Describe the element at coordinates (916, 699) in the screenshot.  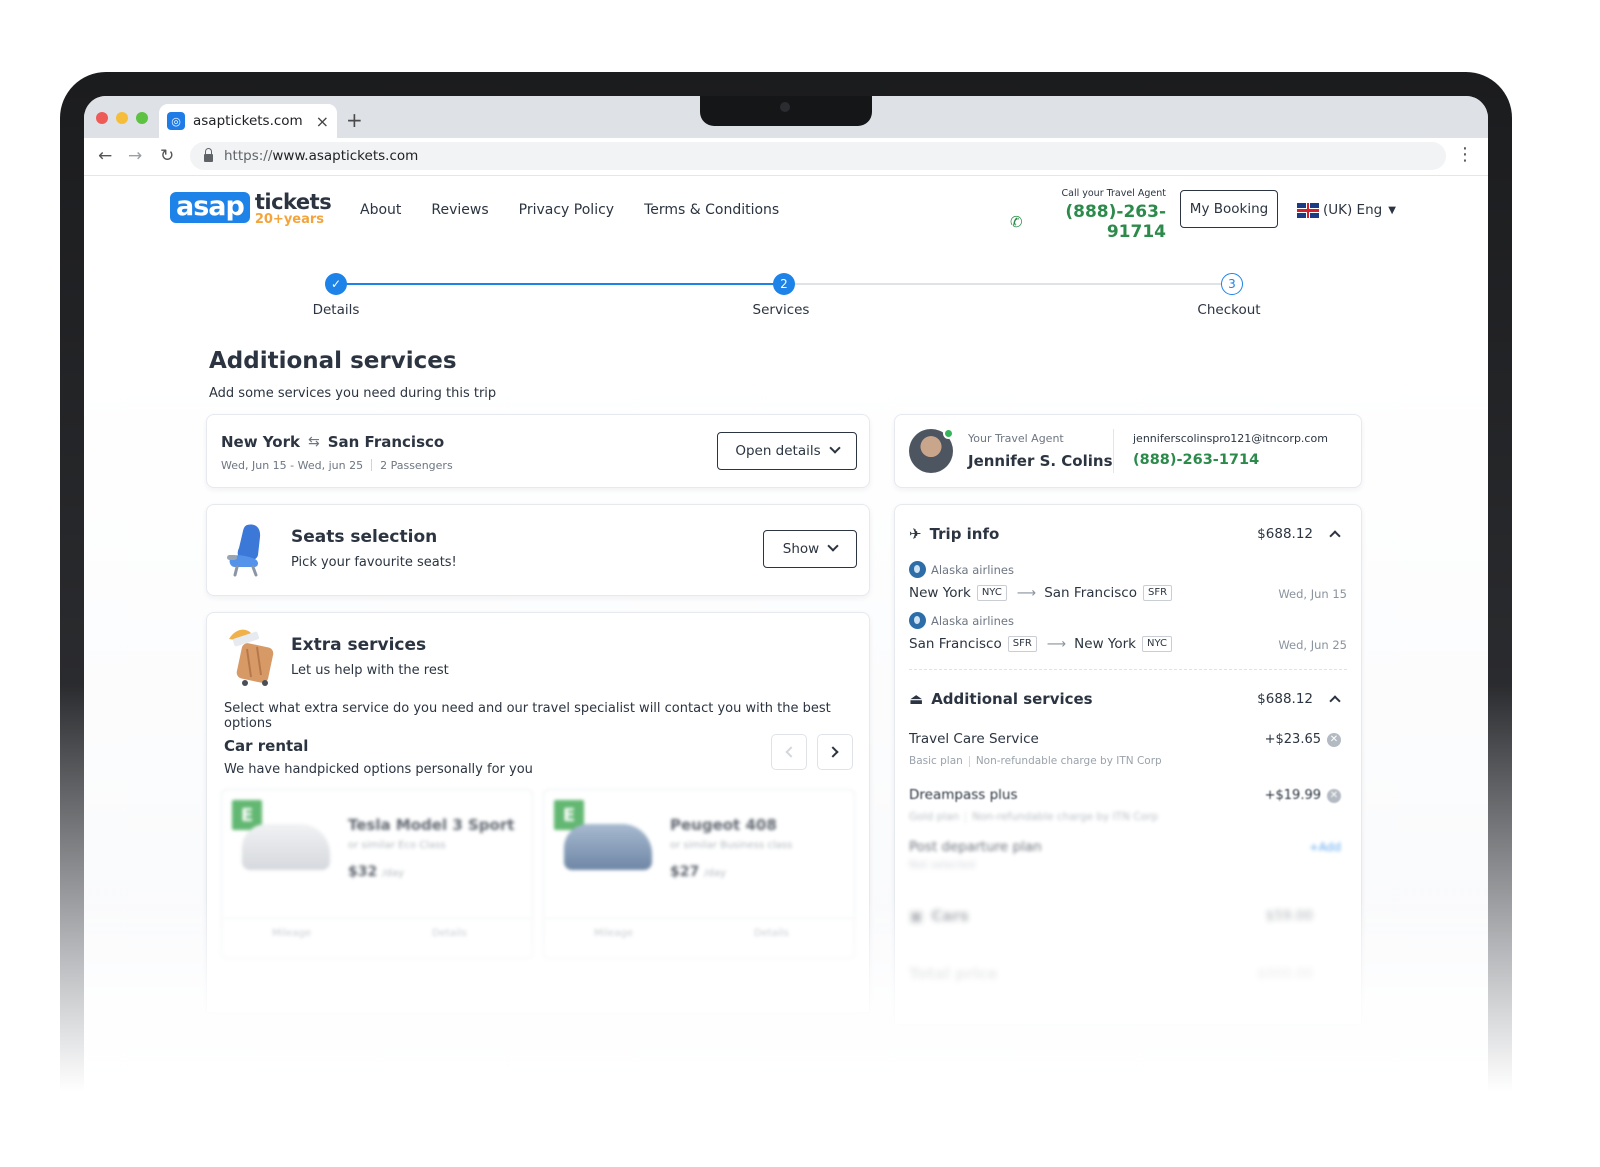
I see `cloche-icon: ⏏` at that location.